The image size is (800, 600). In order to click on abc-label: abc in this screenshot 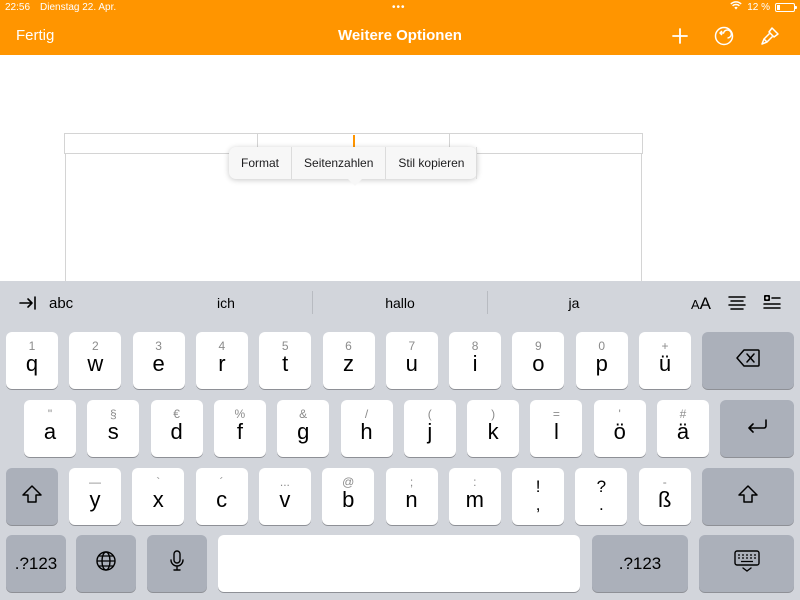, I will do `click(61, 303)`.